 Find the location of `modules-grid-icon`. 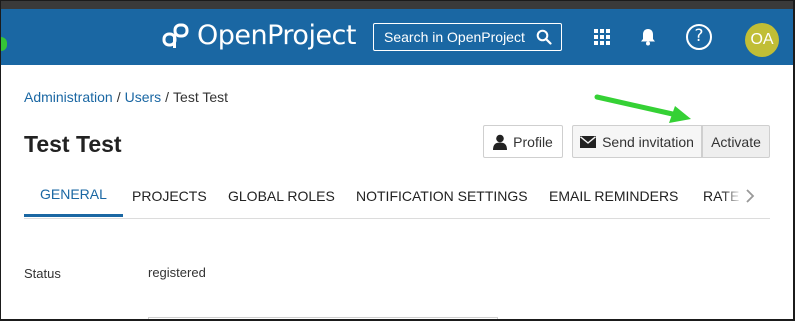

modules-grid-icon is located at coordinates (602, 37).